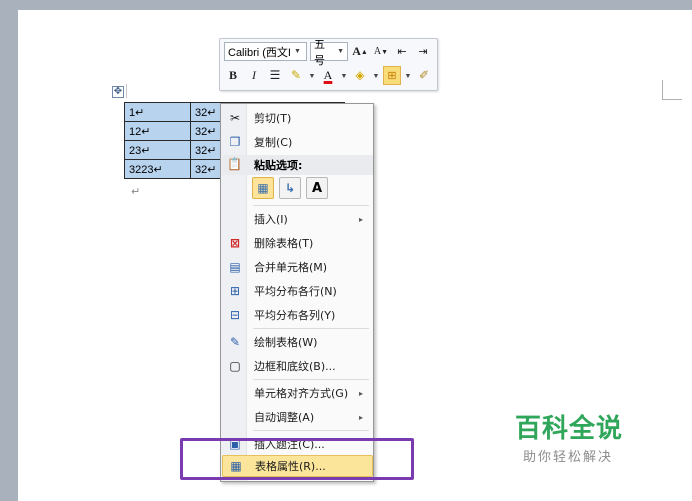 The image size is (692, 501). What do you see at coordinates (235, 366) in the screenshot?
I see `borders-shading-icon: ▢` at bounding box center [235, 366].